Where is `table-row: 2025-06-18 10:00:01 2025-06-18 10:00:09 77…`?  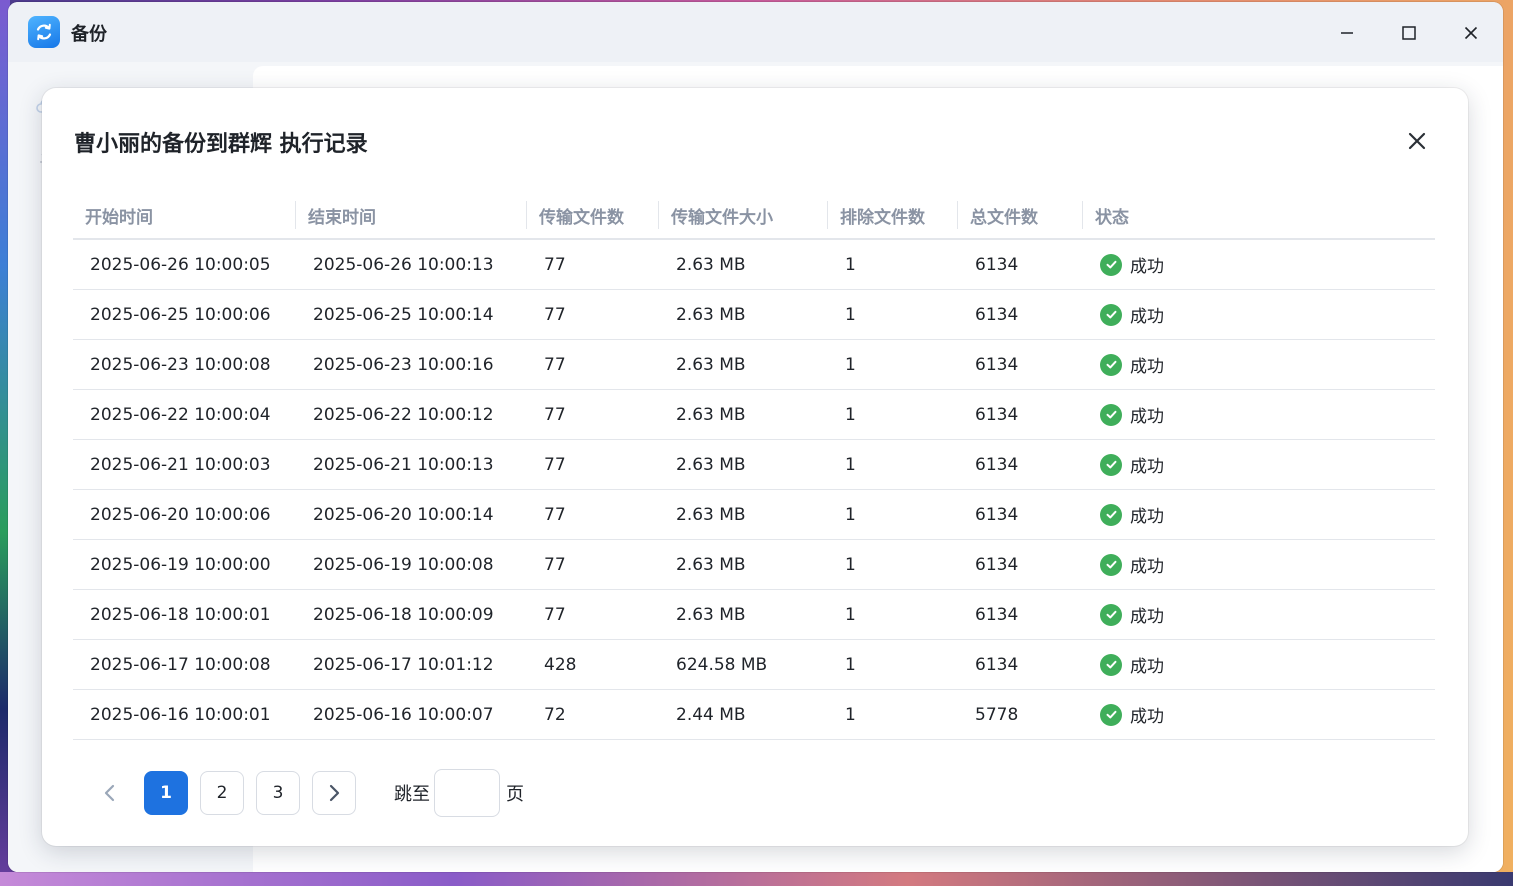 table-row: 2025-06-18 10:00:01 2025-06-18 10:00:09 77… is located at coordinates (754, 614).